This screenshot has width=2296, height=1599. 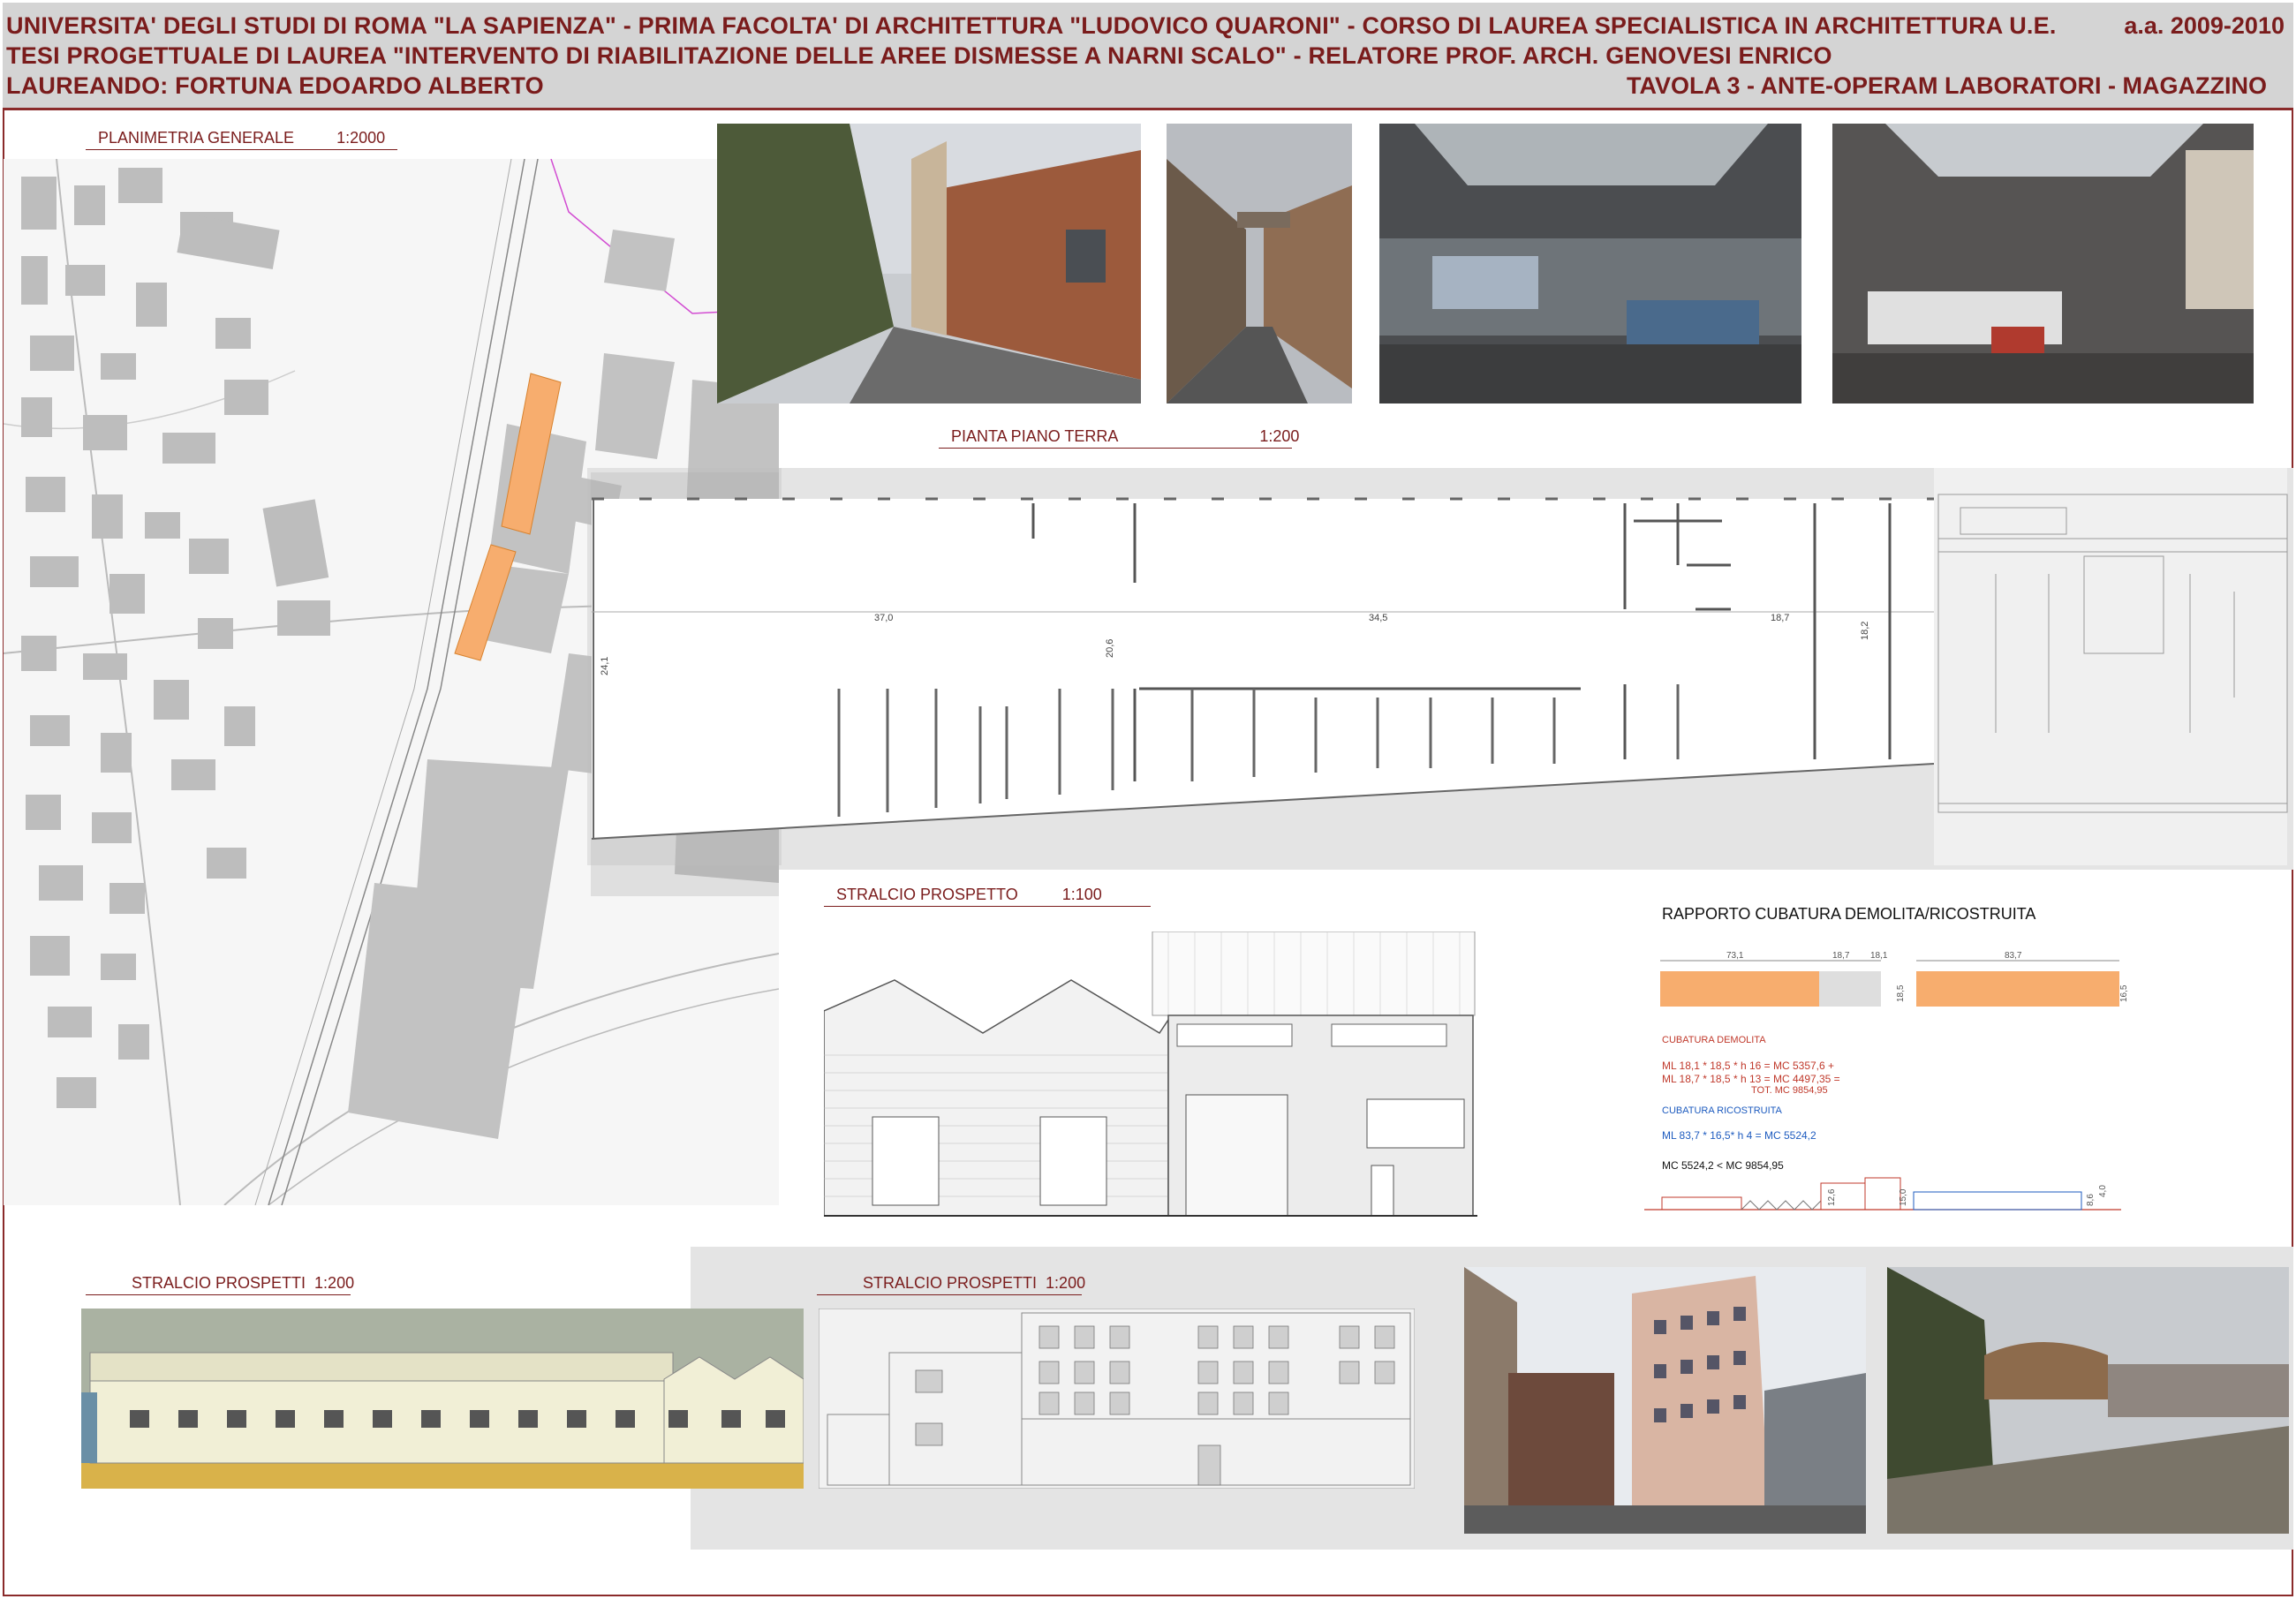 I want to click on student-line: LAUREANDO: FORTUNA EDOARDO ALBERTO, so click(x=275, y=85).